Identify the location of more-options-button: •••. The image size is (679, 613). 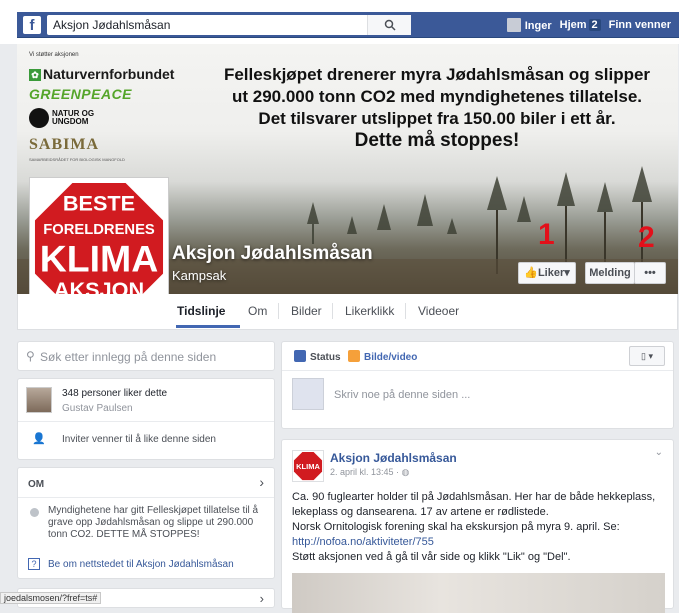
(650, 273).